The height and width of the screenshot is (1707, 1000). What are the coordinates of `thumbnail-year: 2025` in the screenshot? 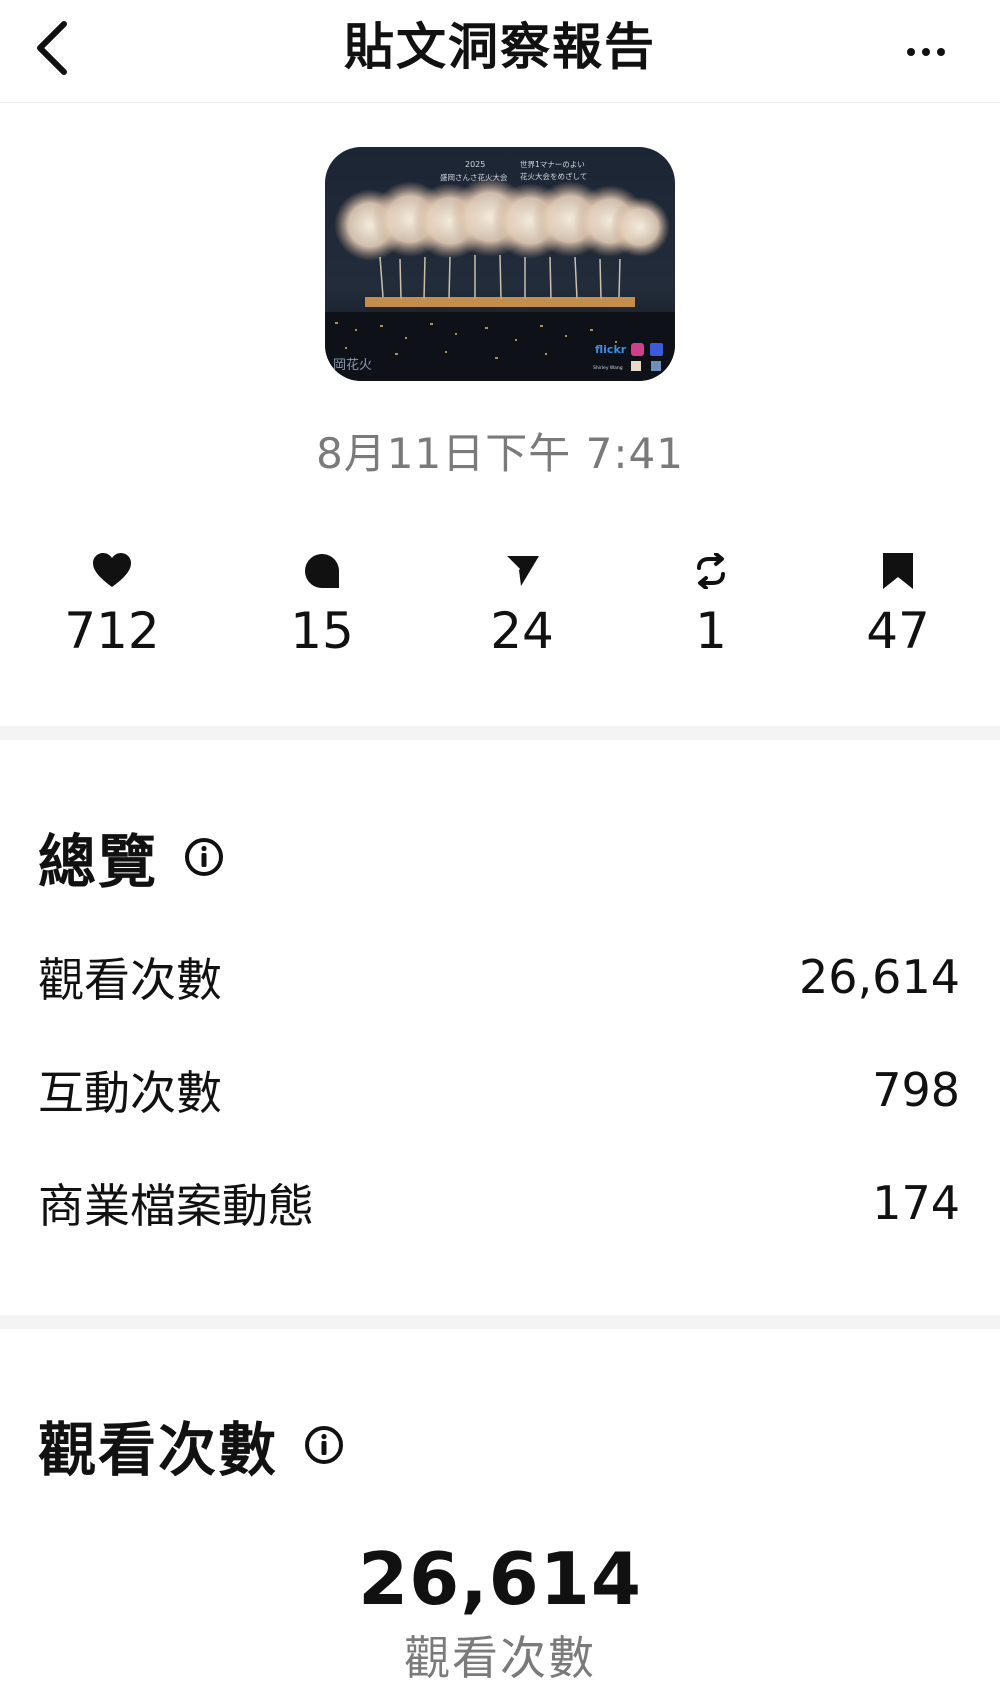 It's located at (475, 164).